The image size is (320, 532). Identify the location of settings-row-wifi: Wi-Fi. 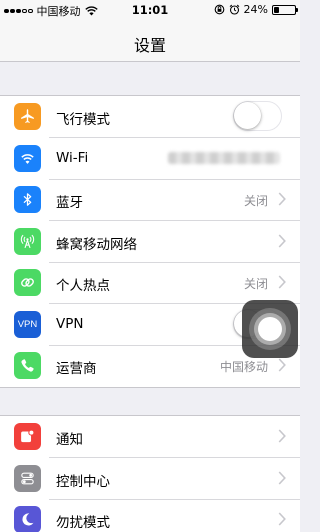
(150, 158).